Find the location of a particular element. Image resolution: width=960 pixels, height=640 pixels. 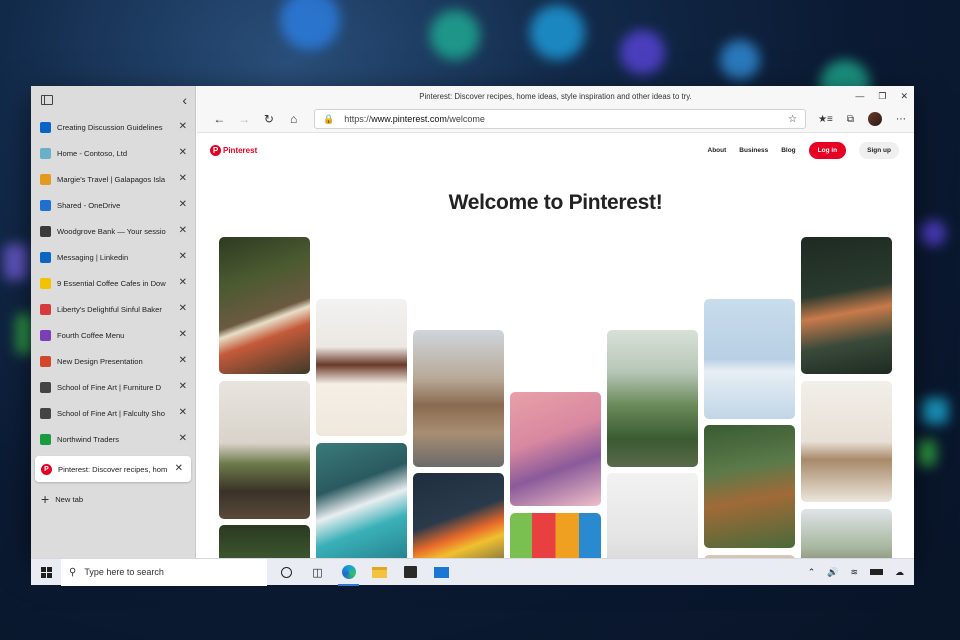

maximize-icon: ❐ is located at coordinates (882, 96).